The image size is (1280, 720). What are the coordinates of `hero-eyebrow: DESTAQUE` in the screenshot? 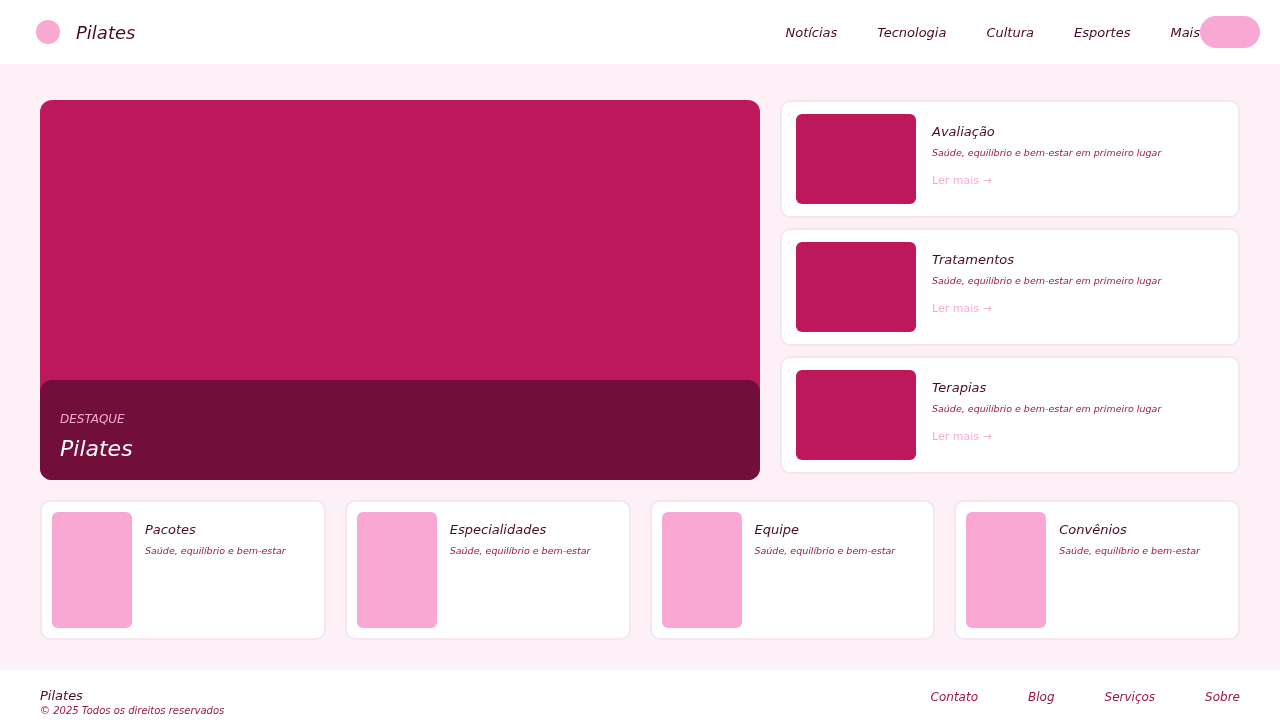 It's located at (93, 419).